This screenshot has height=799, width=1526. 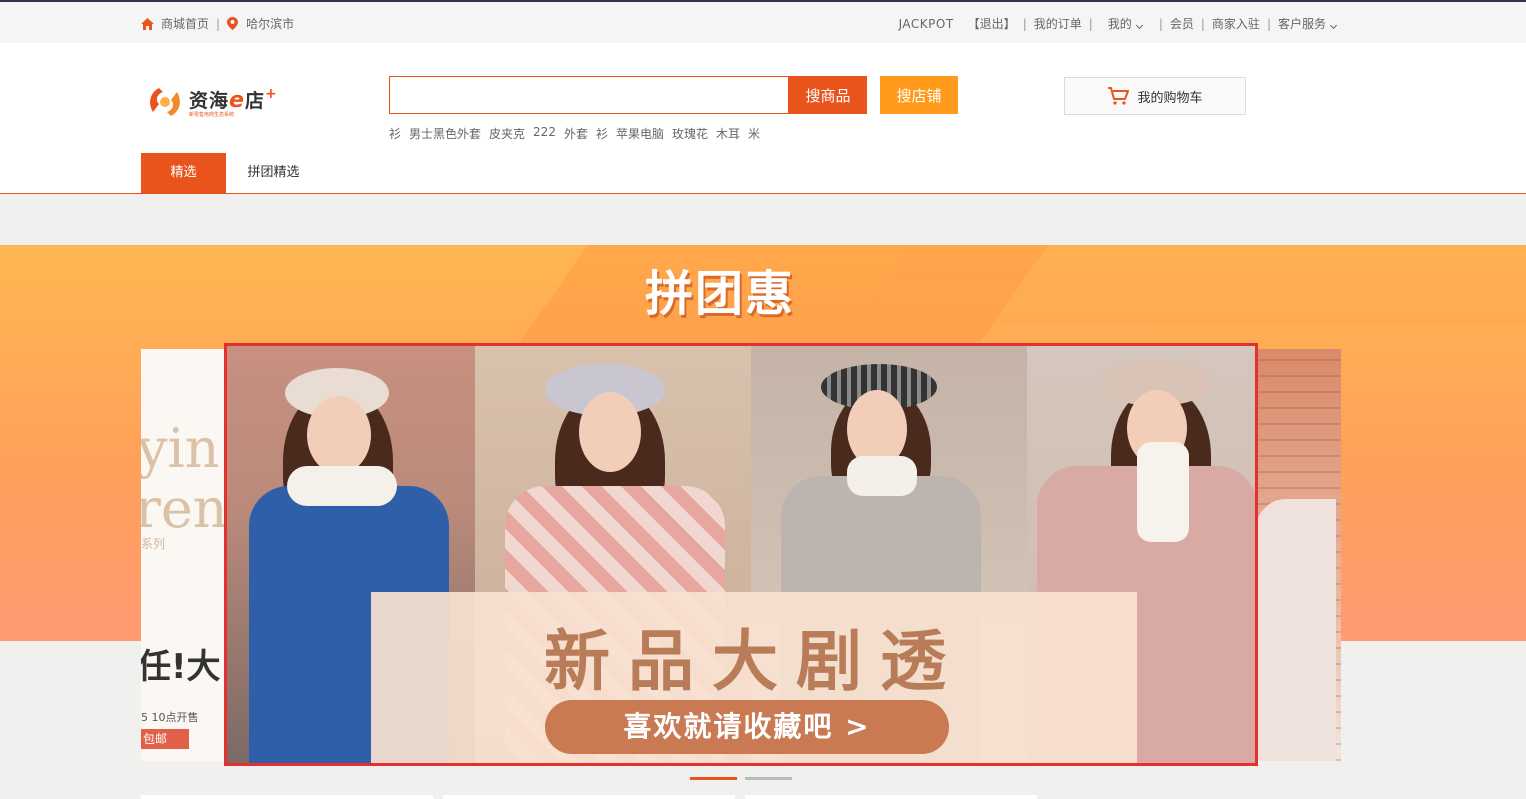 I want to click on home-icon, so click(x=147, y=23).